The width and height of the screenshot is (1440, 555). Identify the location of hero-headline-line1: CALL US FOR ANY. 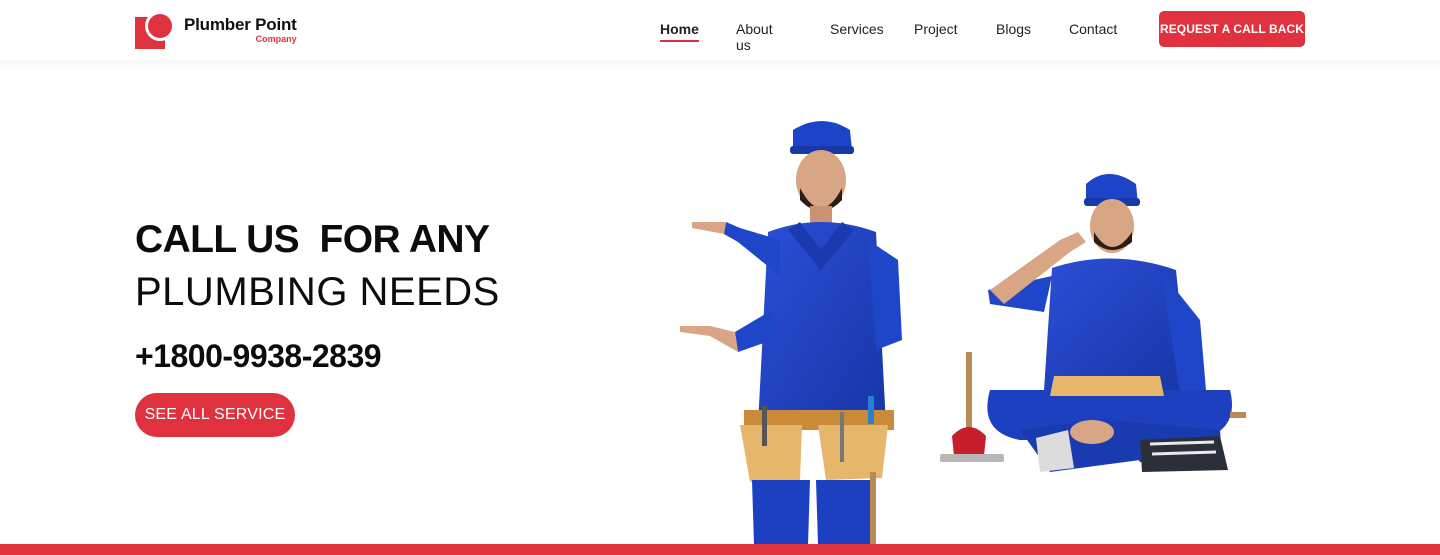
(312, 239).